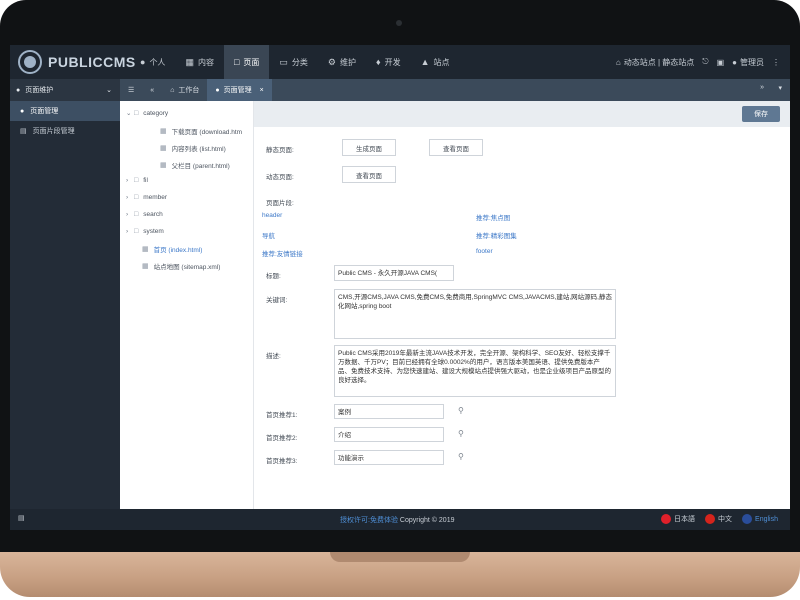 Image resolution: width=800 pixels, height=600 pixels. What do you see at coordinates (721, 62) in the screenshot?
I see `qrcode-icon: ▣` at bounding box center [721, 62].